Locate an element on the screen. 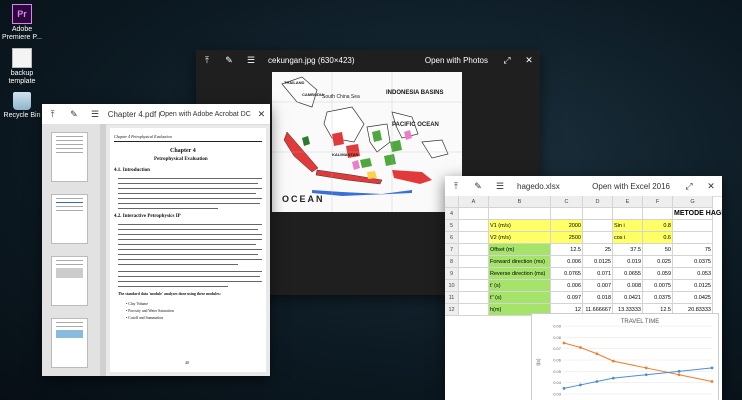 This screenshot has height=400, width=742. table-cell: t'' (s) is located at coordinates (520, 298).